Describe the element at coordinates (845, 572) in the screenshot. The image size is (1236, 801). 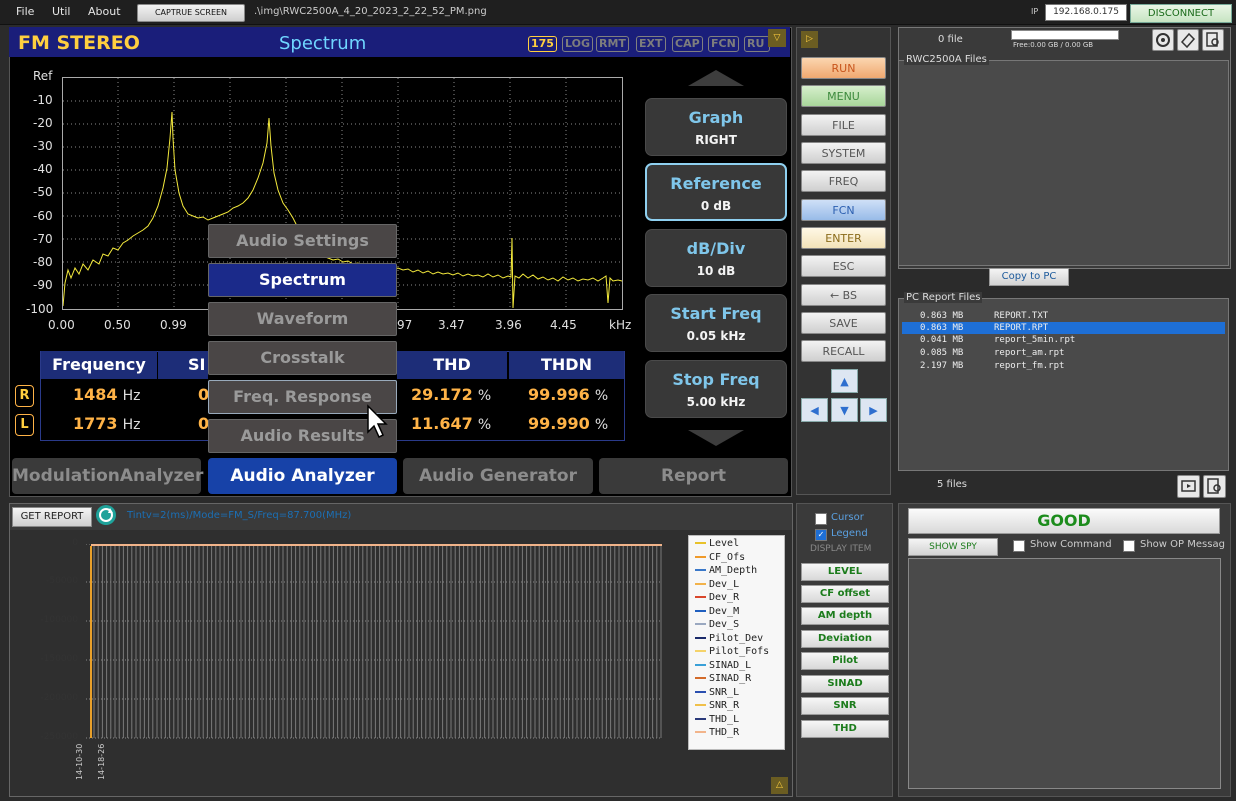
I see `display-level-button: LEVEL` at that location.